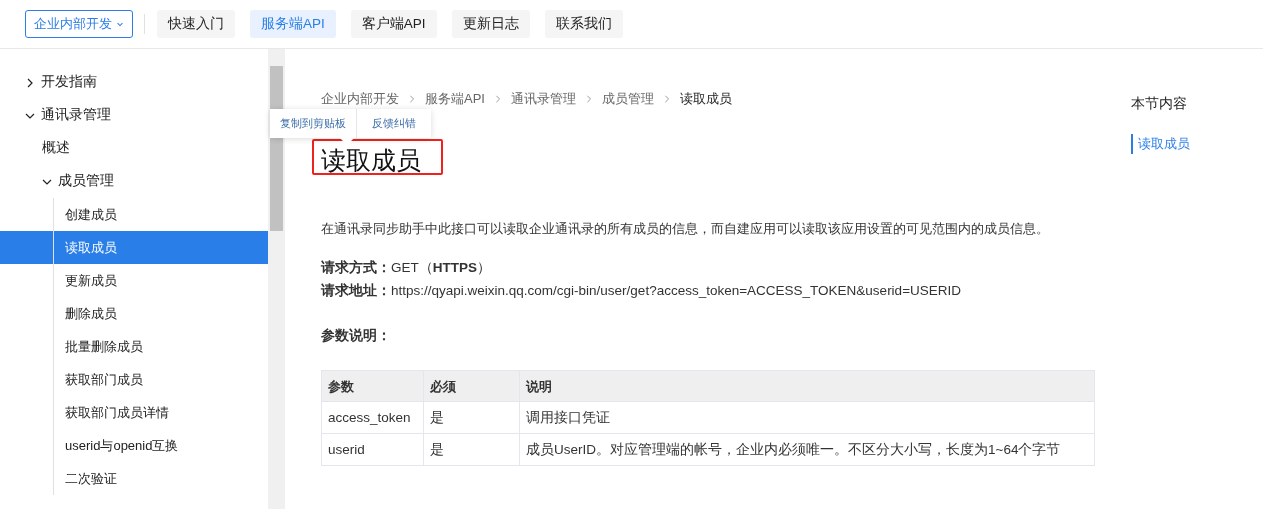  I want to click on sidebar-item: 二次验证, so click(134, 478).